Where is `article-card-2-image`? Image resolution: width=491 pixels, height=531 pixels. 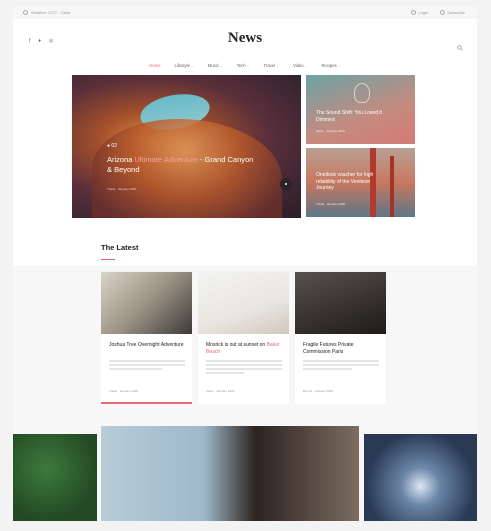 article-card-2-image is located at coordinates (243, 303).